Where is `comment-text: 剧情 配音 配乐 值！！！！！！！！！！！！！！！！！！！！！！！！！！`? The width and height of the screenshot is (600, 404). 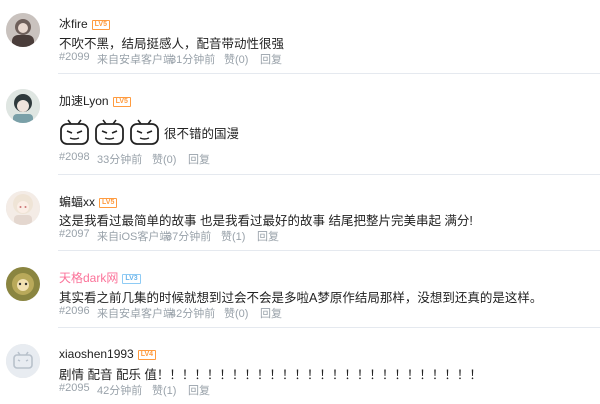
comment-text: 剧情 配音 配乐 值！！！！！！！！！！！！！！！！！！！！！！！！！！ is located at coordinates (270, 375).